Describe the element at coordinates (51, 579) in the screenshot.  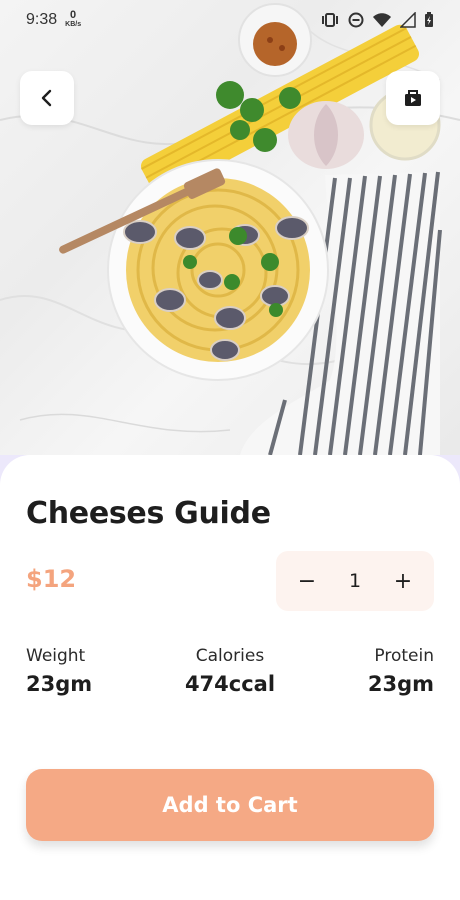
I see `product-price: $12` at that location.